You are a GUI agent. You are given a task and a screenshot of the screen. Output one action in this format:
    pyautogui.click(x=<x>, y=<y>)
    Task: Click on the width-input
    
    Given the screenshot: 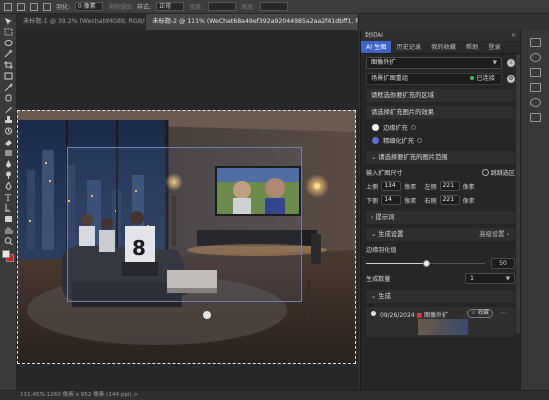 What is the action you would take?
    pyautogui.click(x=222, y=6)
    